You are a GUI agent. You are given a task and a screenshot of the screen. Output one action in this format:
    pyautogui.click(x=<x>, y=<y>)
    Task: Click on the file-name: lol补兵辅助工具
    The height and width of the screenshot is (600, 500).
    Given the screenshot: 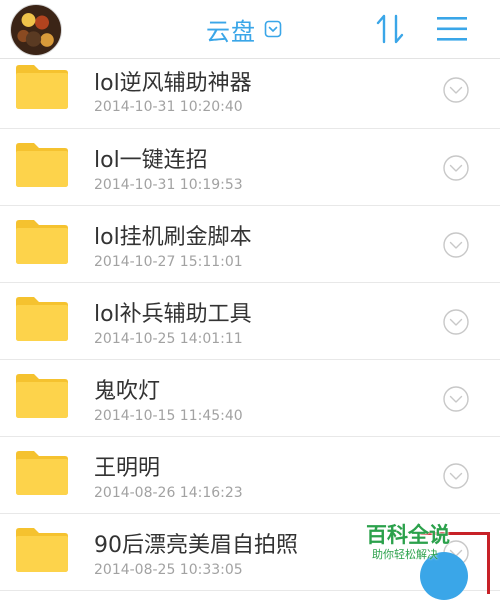 What is the action you would take?
    pyautogui.click(x=173, y=314)
    